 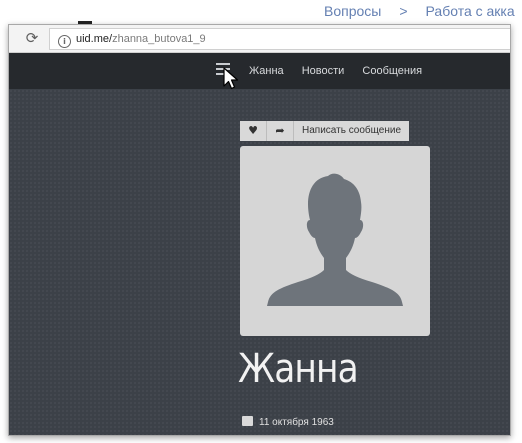 What do you see at coordinates (298, 369) in the screenshot?
I see `profile-name: Жанна` at bounding box center [298, 369].